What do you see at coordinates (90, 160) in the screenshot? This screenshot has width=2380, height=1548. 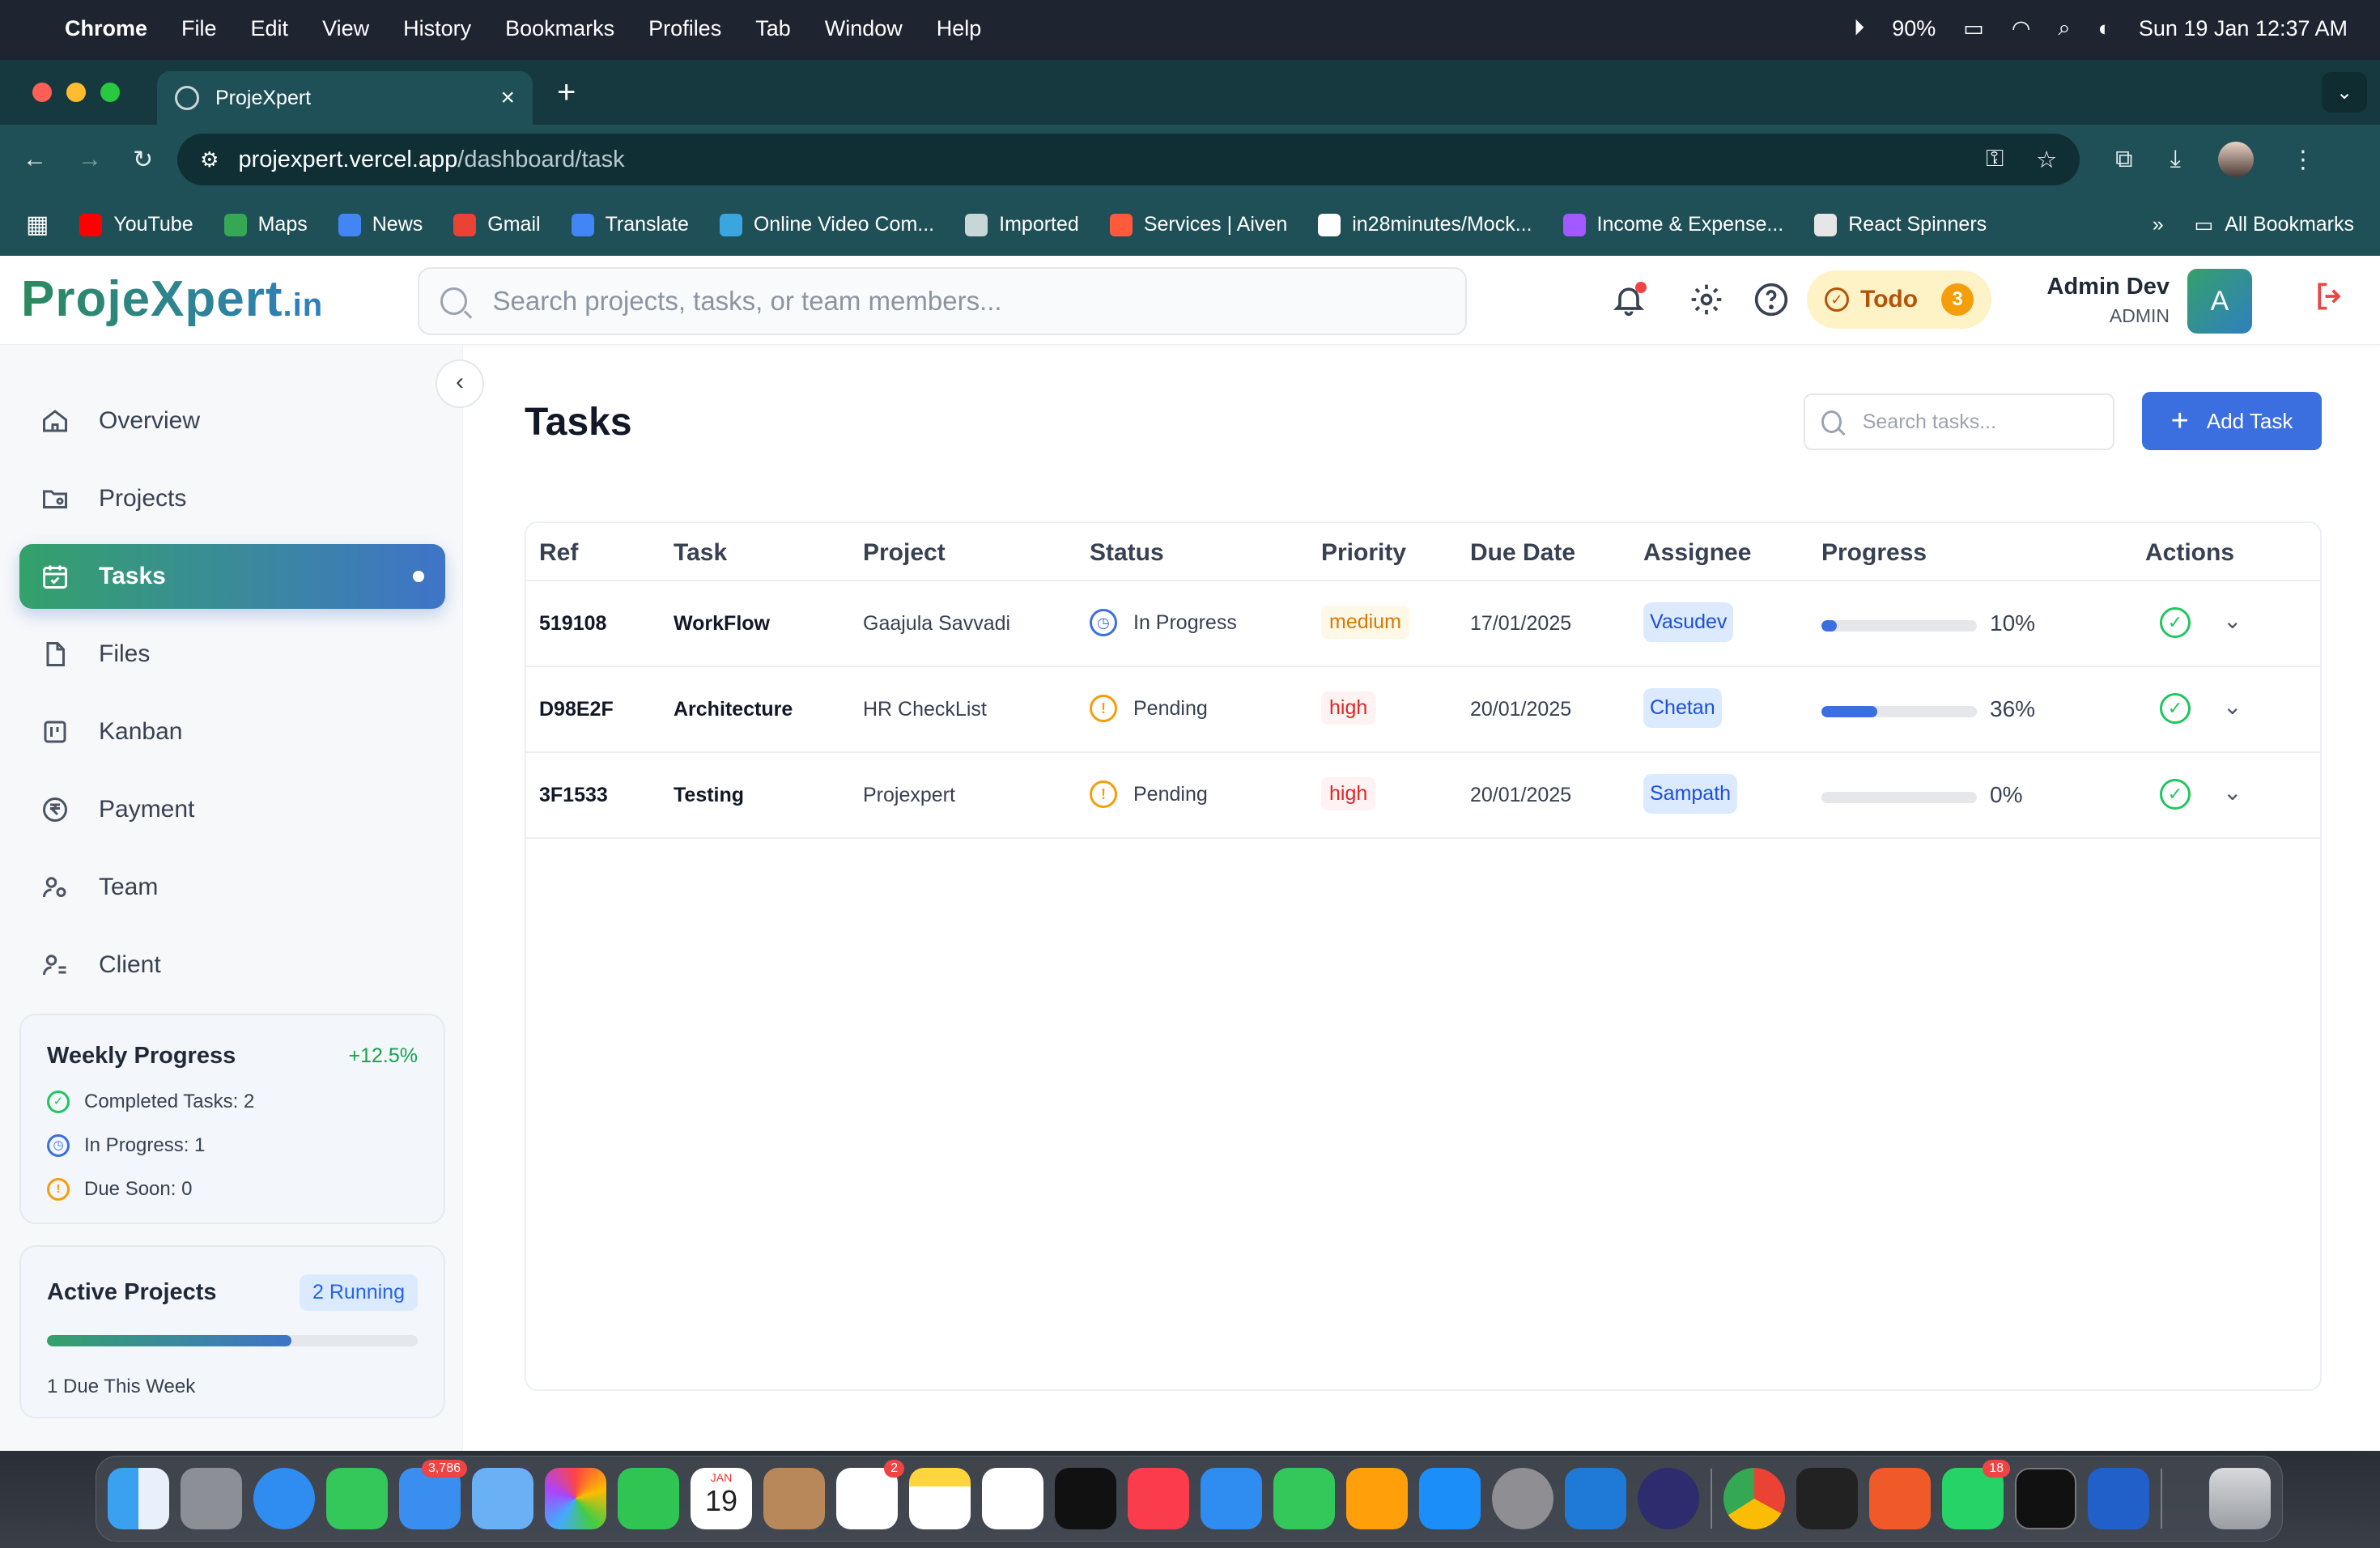 I see `forward-arrow-icon: →` at bounding box center [90, 160].